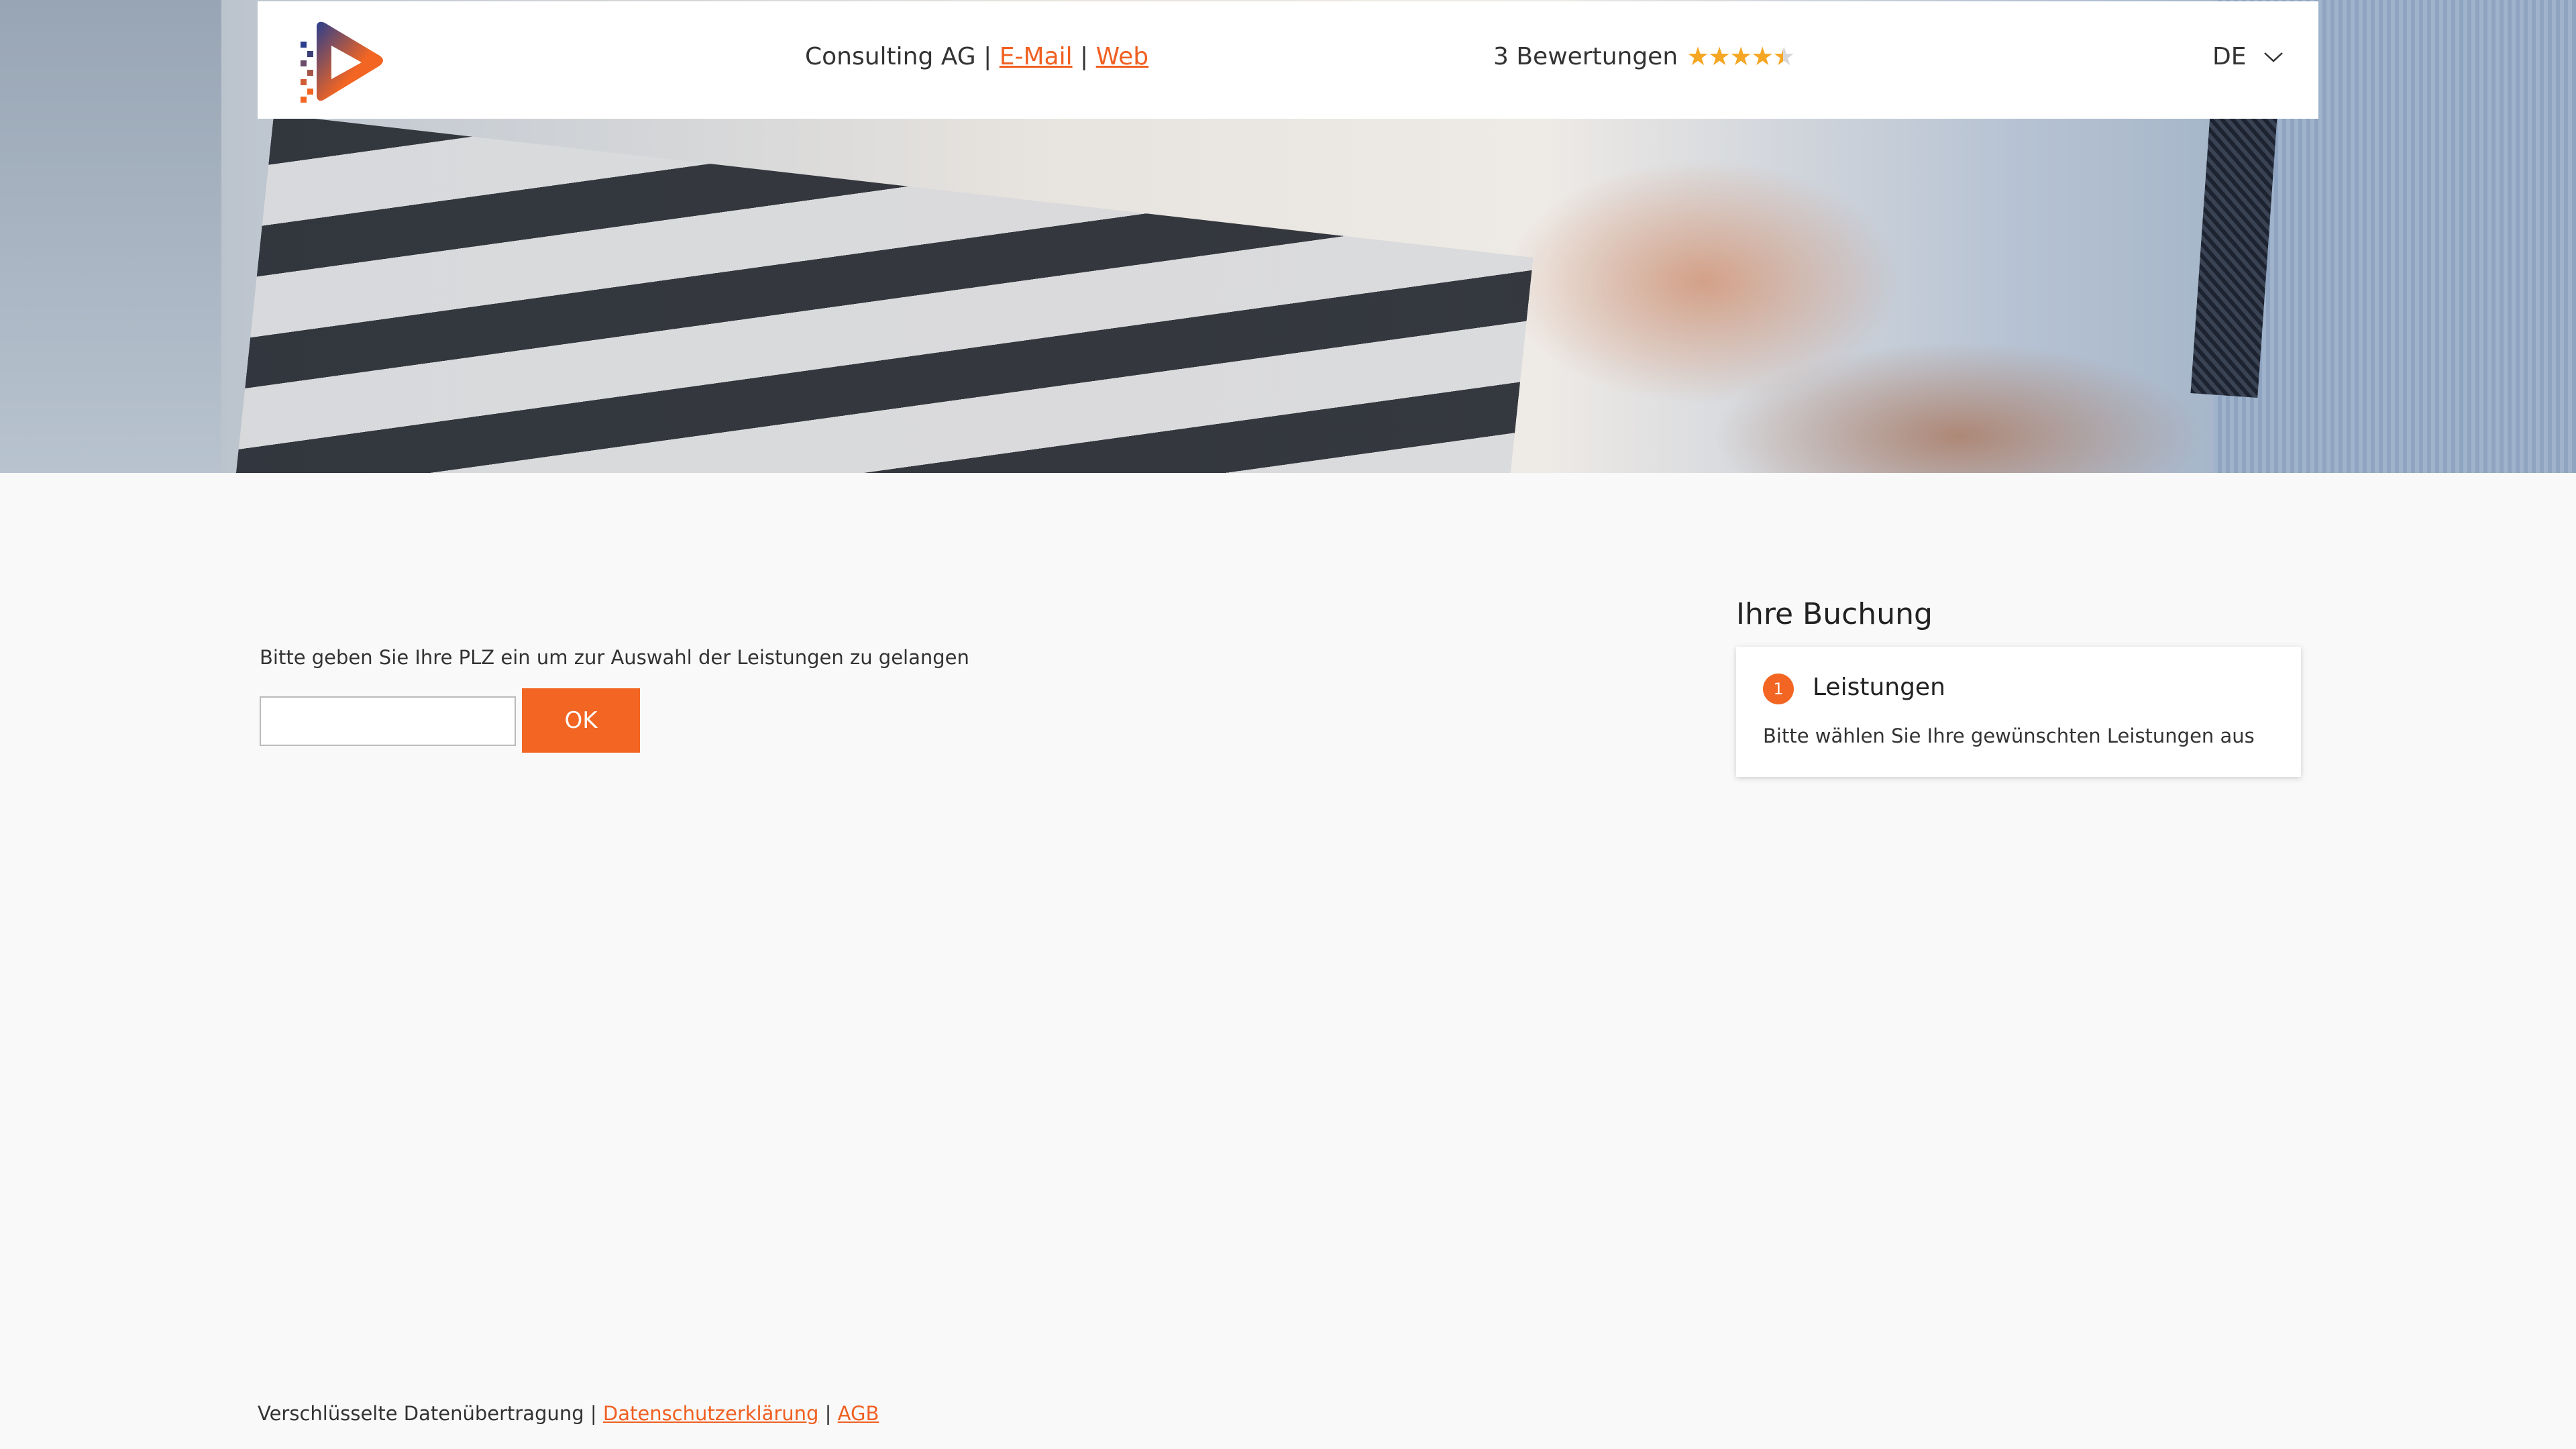  I want to click on rating-stars: ★★★★★, so click(1740, 56).